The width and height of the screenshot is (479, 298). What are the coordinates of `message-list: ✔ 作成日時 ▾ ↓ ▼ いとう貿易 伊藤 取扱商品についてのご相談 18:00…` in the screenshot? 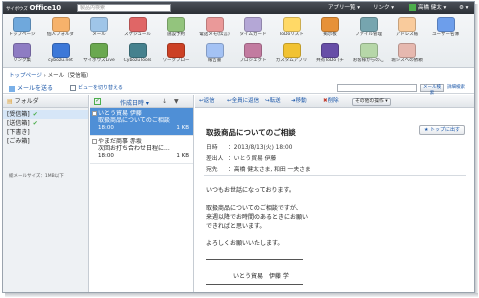 It's located at (142, 193).